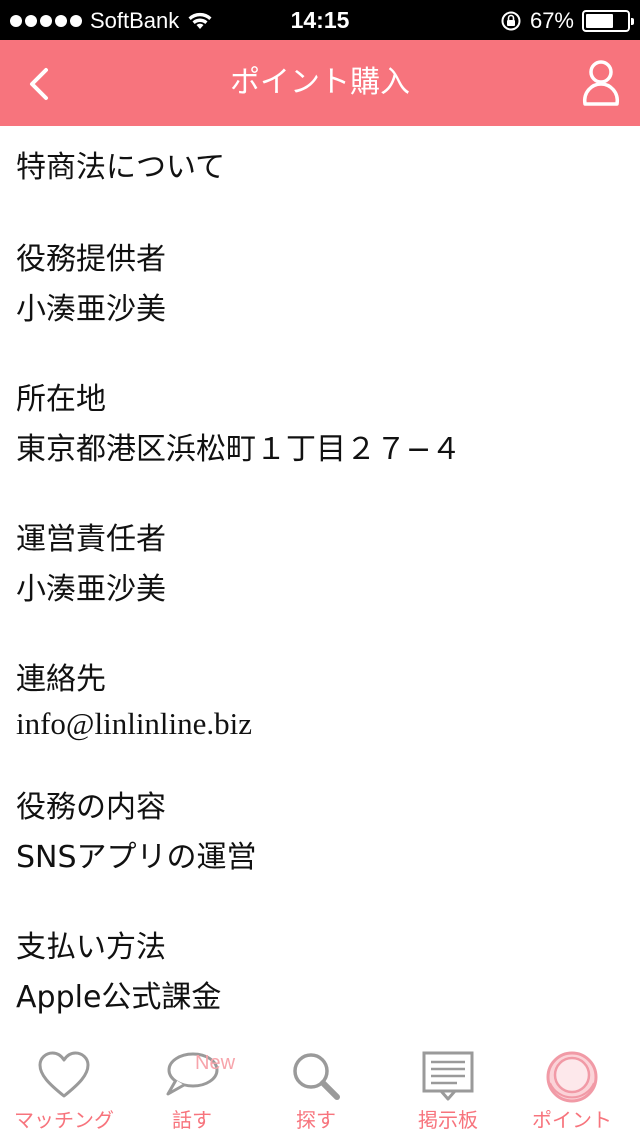  I want to click on nav-bar: ポイント購入, so click(320, 83).